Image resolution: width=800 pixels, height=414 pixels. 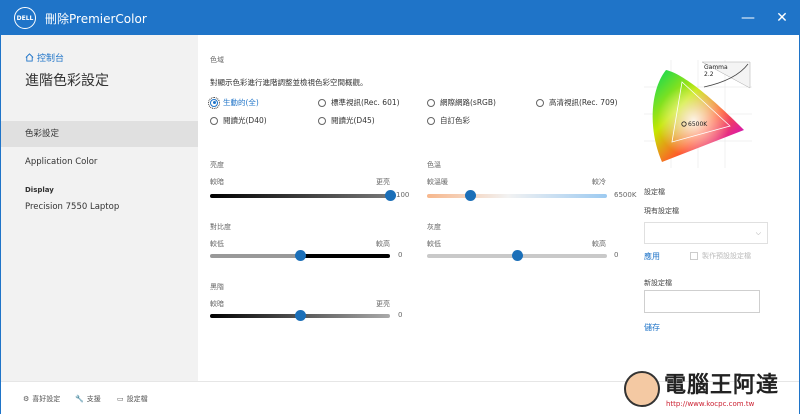 I want to click on chromaticity-diagram: Gamma 2.2 6500K, so click(x=698, y=114).